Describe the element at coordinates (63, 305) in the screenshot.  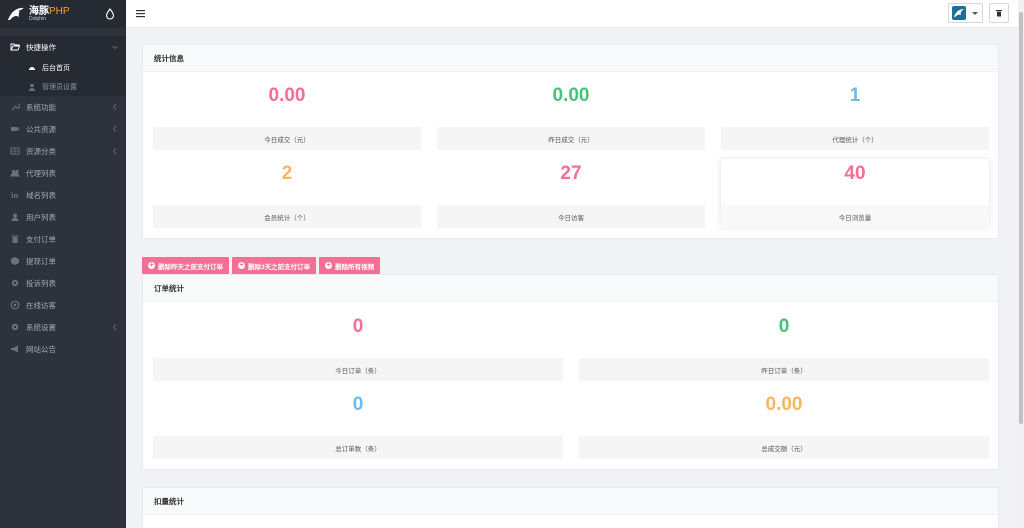
I see `sidebar-item-online-visitors: 在线访客` at that location.